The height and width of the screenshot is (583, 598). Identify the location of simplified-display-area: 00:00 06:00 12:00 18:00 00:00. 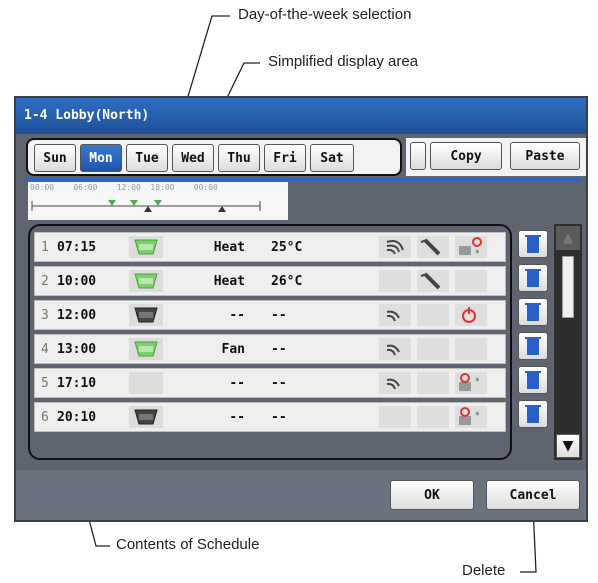
(158, 201).